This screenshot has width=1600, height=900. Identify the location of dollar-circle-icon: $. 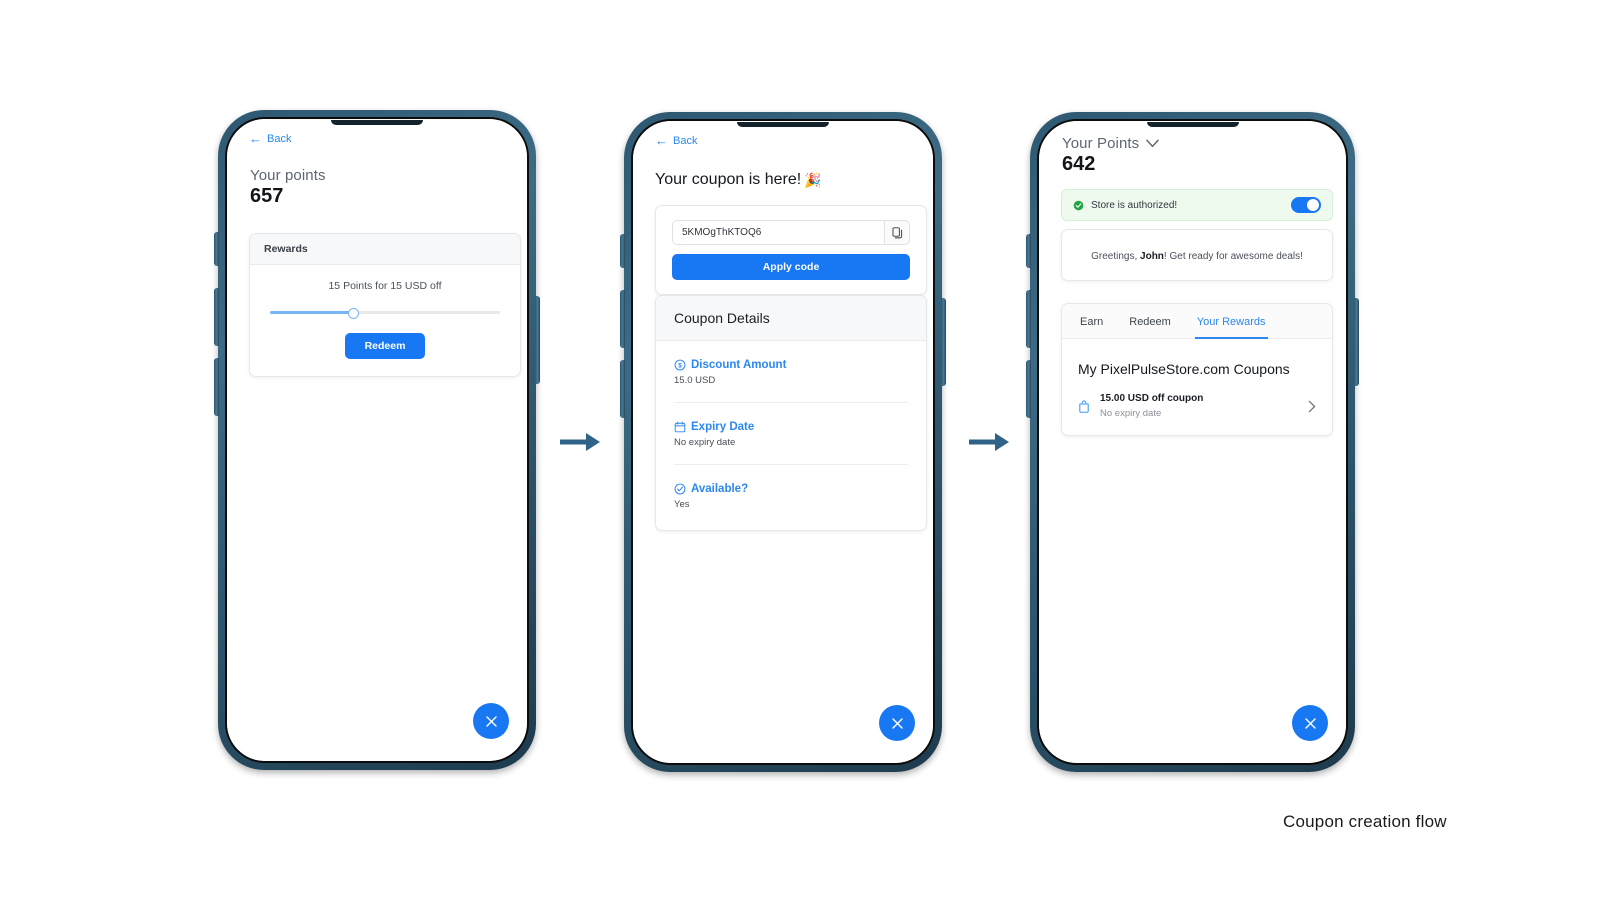
(680, 365).